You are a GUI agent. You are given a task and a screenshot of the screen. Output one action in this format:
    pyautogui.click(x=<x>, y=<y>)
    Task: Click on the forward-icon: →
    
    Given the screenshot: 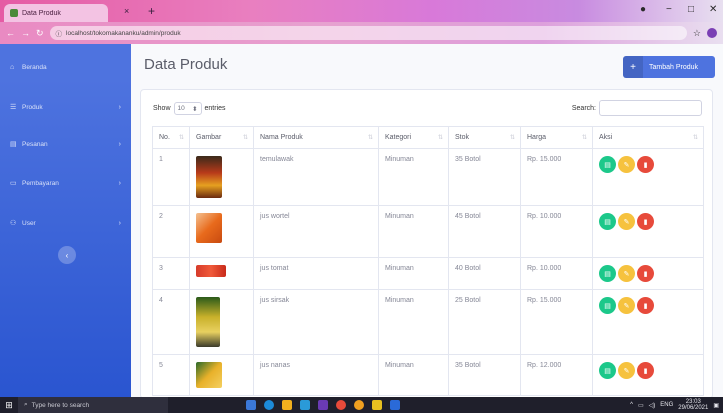 What is the action you would take?
    pyautogui.click(x=25, y=33)
    